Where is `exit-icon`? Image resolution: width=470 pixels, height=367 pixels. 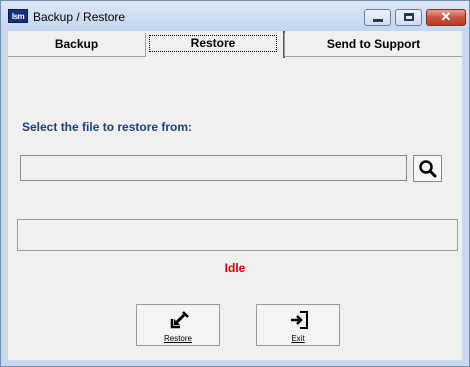
exit-icon is located at coordinates (299, 320).